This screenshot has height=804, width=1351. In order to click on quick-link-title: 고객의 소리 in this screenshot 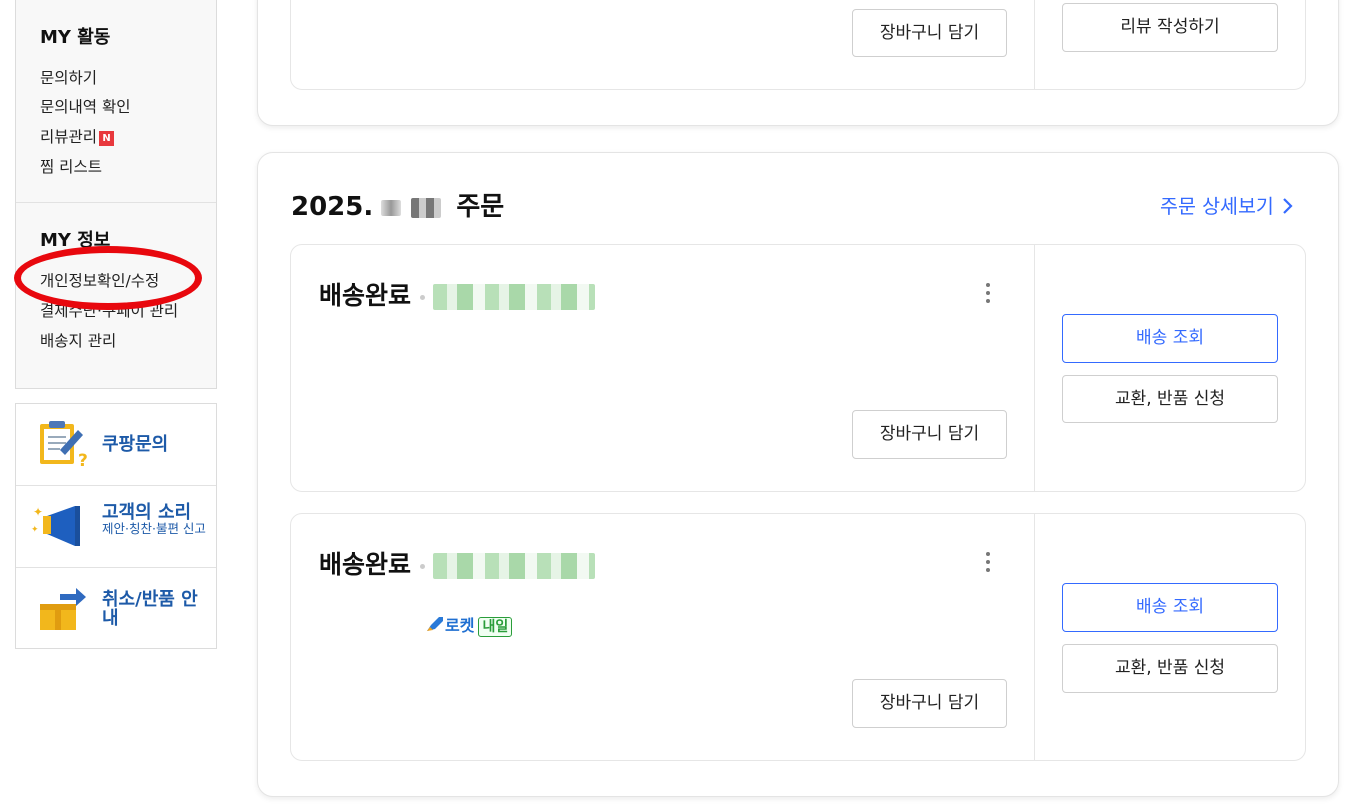, I will do `click(147, 512)`.